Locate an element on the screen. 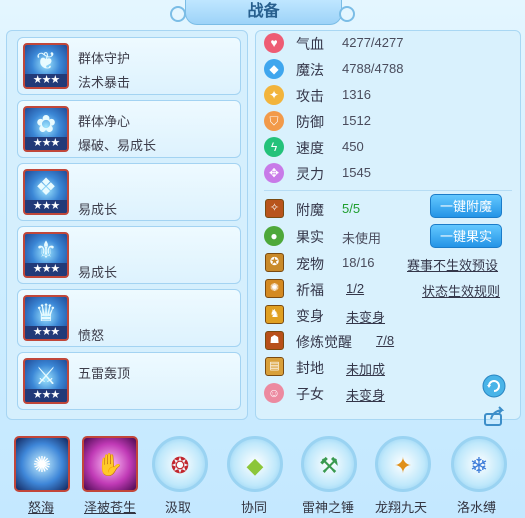 The width and height of the screenshot is (525, 518). stat-value: 1316 is located at coordinates (356, 94).